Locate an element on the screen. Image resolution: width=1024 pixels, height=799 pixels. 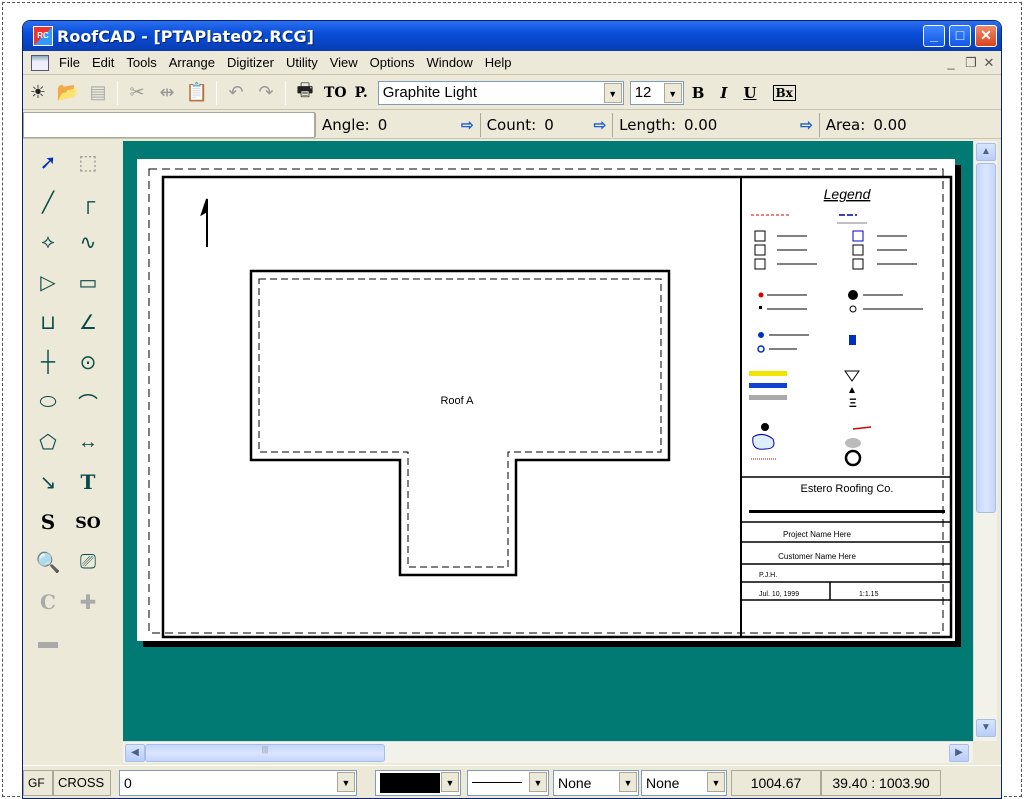
bx-button: Bx is located at coordinates (784, 92).